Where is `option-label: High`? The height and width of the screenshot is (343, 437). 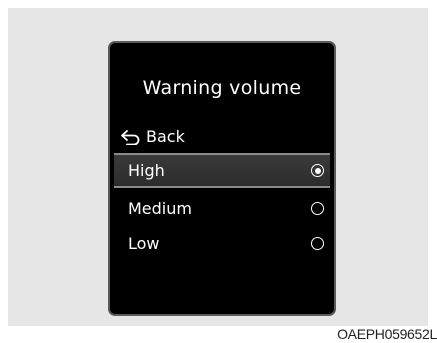
option-label: High is located at coordinates (146, 170).